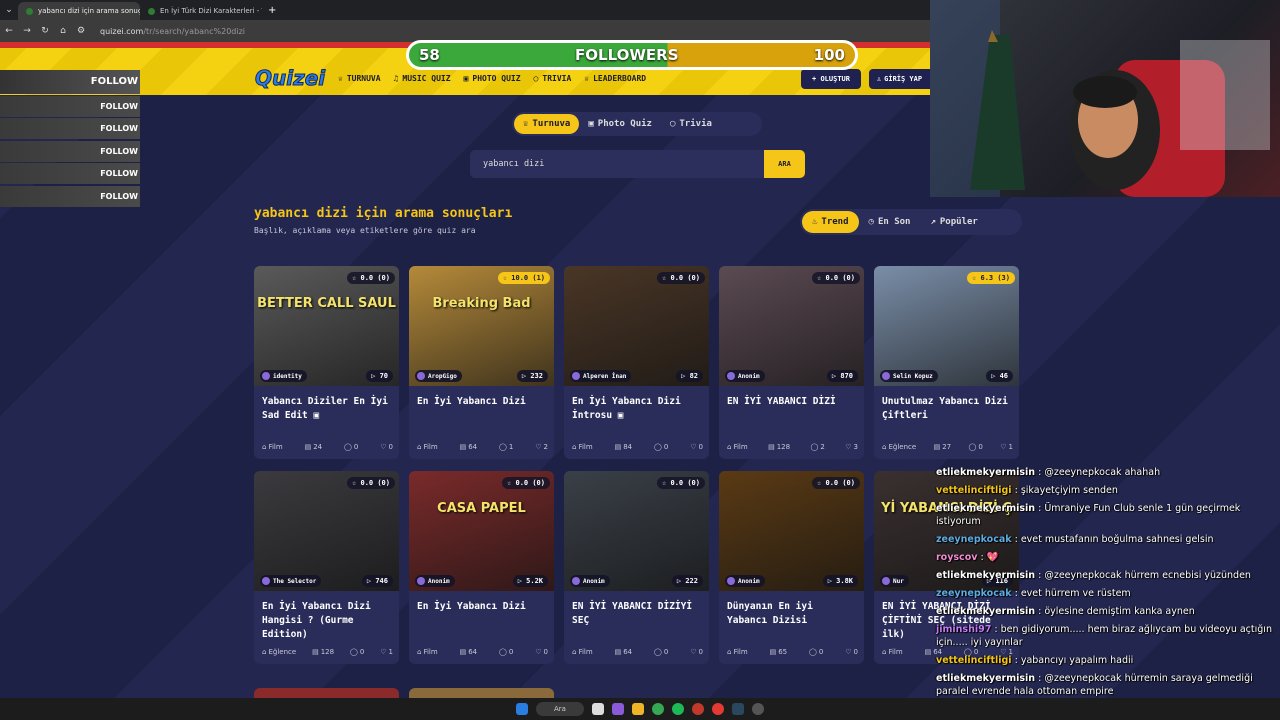 This screenshot has height=720, width=1280. I want to click on site-logo: Quizei, so click(289, 78).